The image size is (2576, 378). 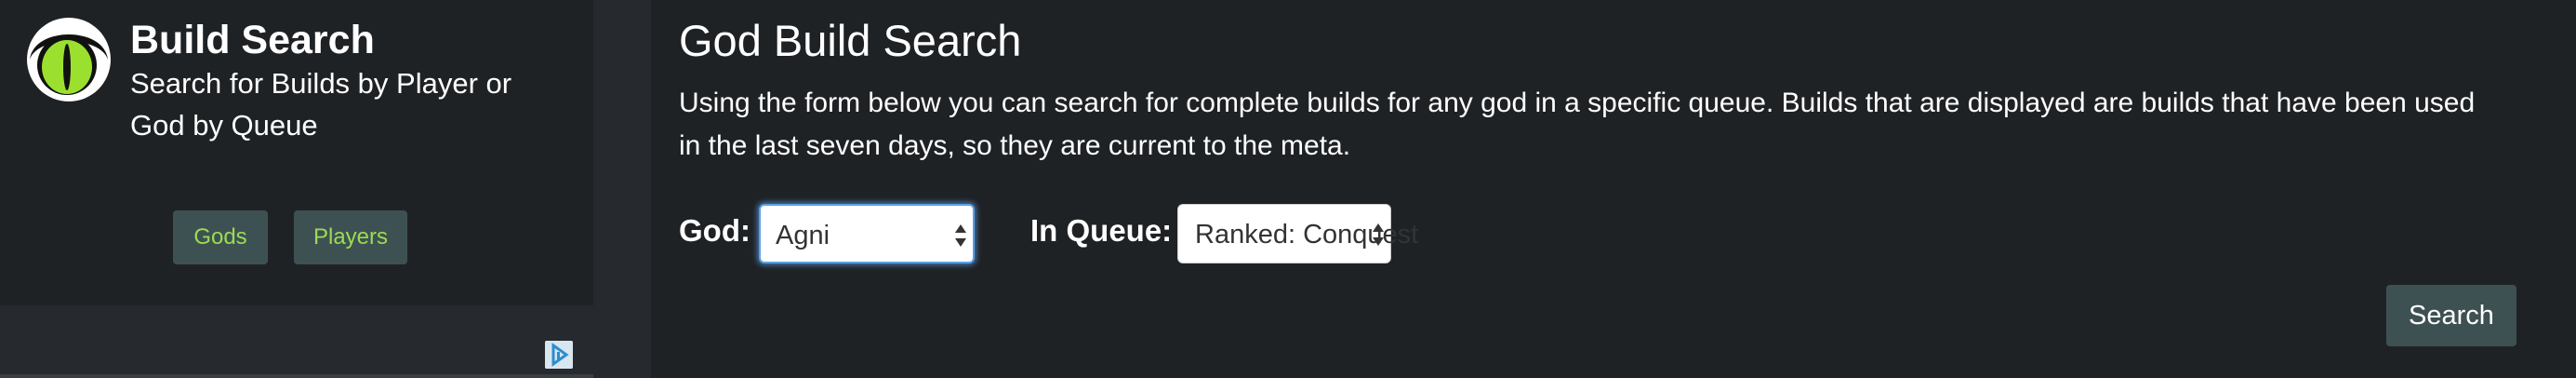 I want to click on sidebar-title: Build Search, so click(x=252, y=40).